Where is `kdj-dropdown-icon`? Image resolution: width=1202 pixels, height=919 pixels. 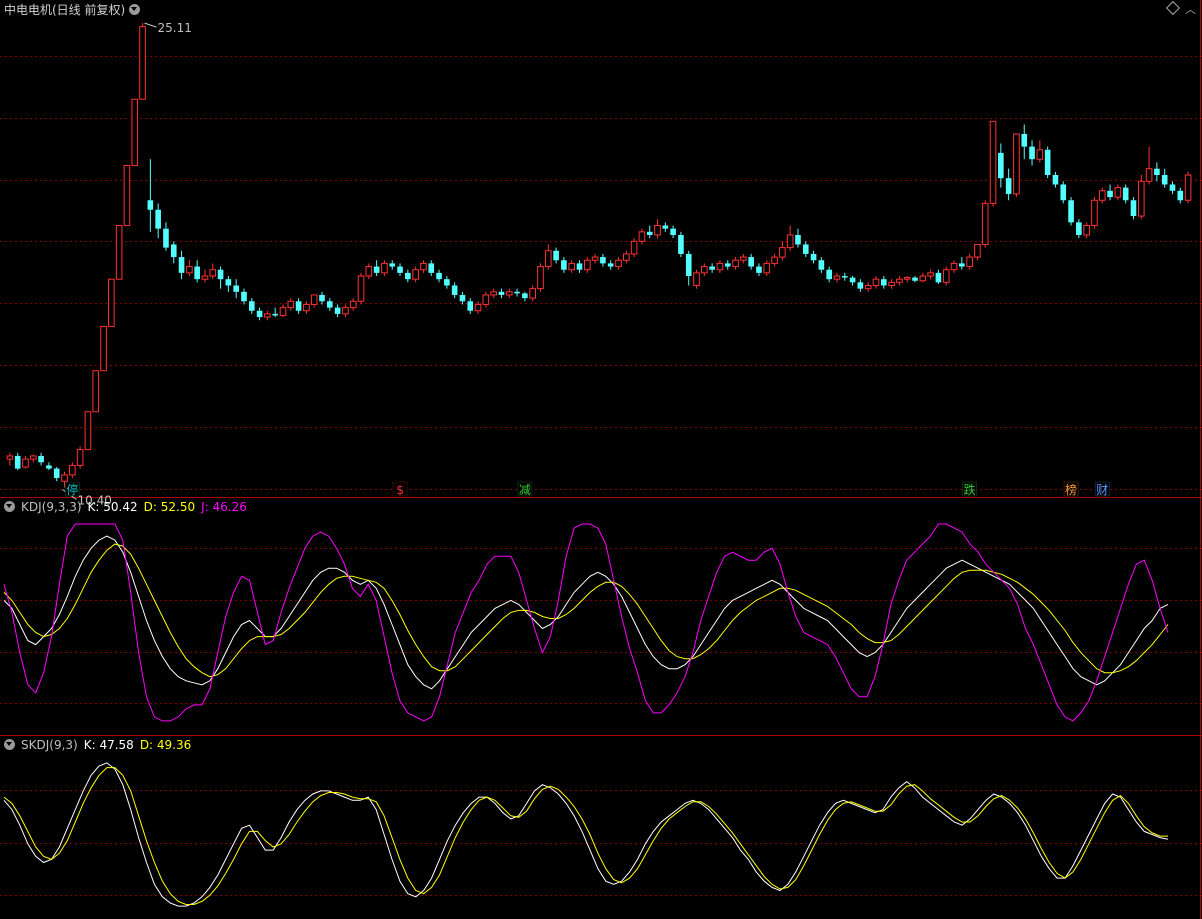
kdj-dropdown-icon is located at coordinates (9, 506).